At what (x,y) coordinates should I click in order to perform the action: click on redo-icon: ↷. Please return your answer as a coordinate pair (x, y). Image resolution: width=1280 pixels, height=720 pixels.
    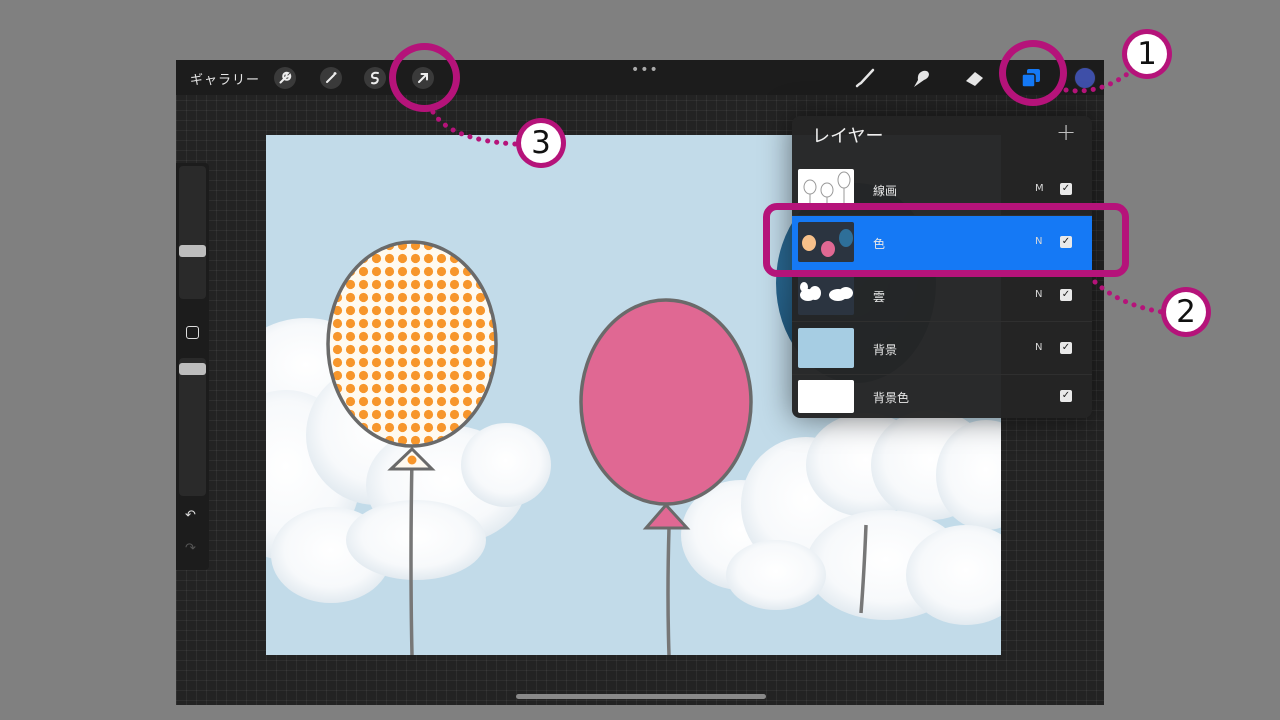
    Looking at the image, I should click on (190, 548).